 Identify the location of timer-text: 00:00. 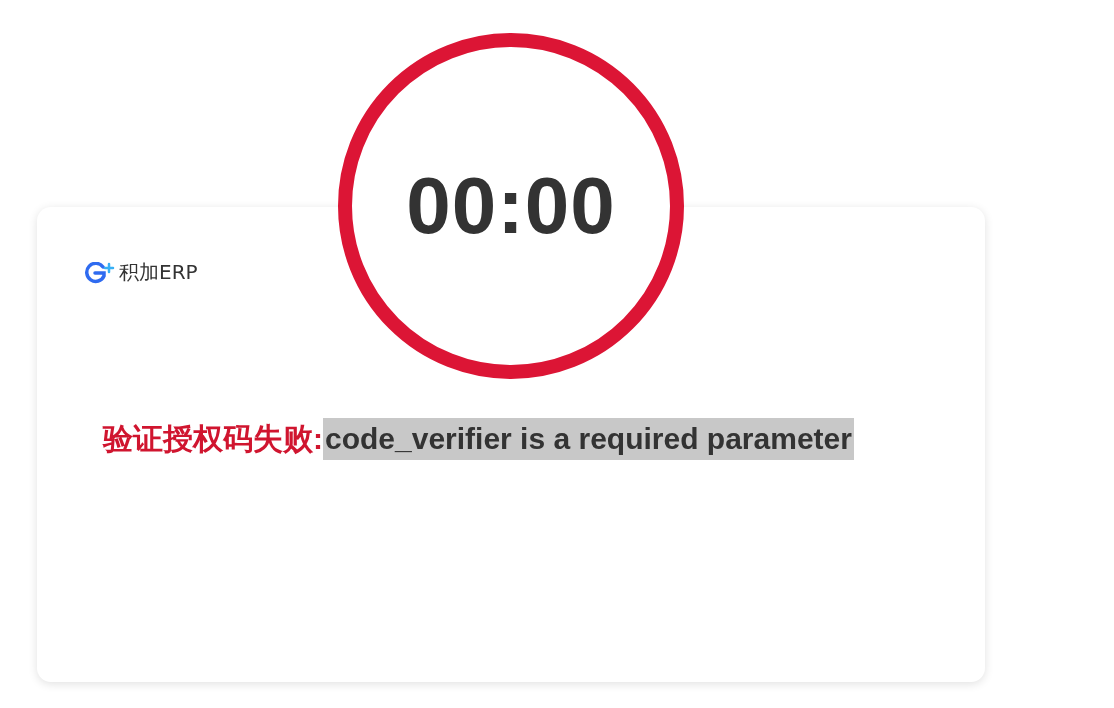
(511, 206).